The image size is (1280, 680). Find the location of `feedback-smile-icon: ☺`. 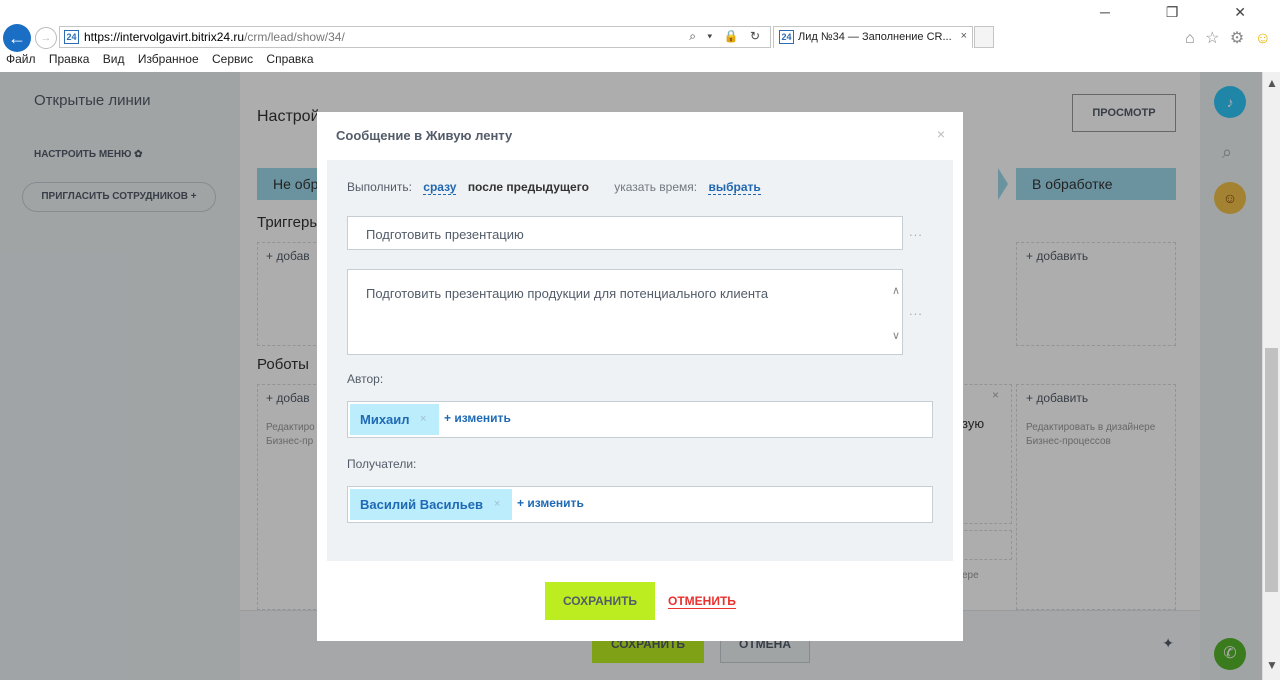

feedback-smile-icon: ☺ is located at coordinates (1264, 38).